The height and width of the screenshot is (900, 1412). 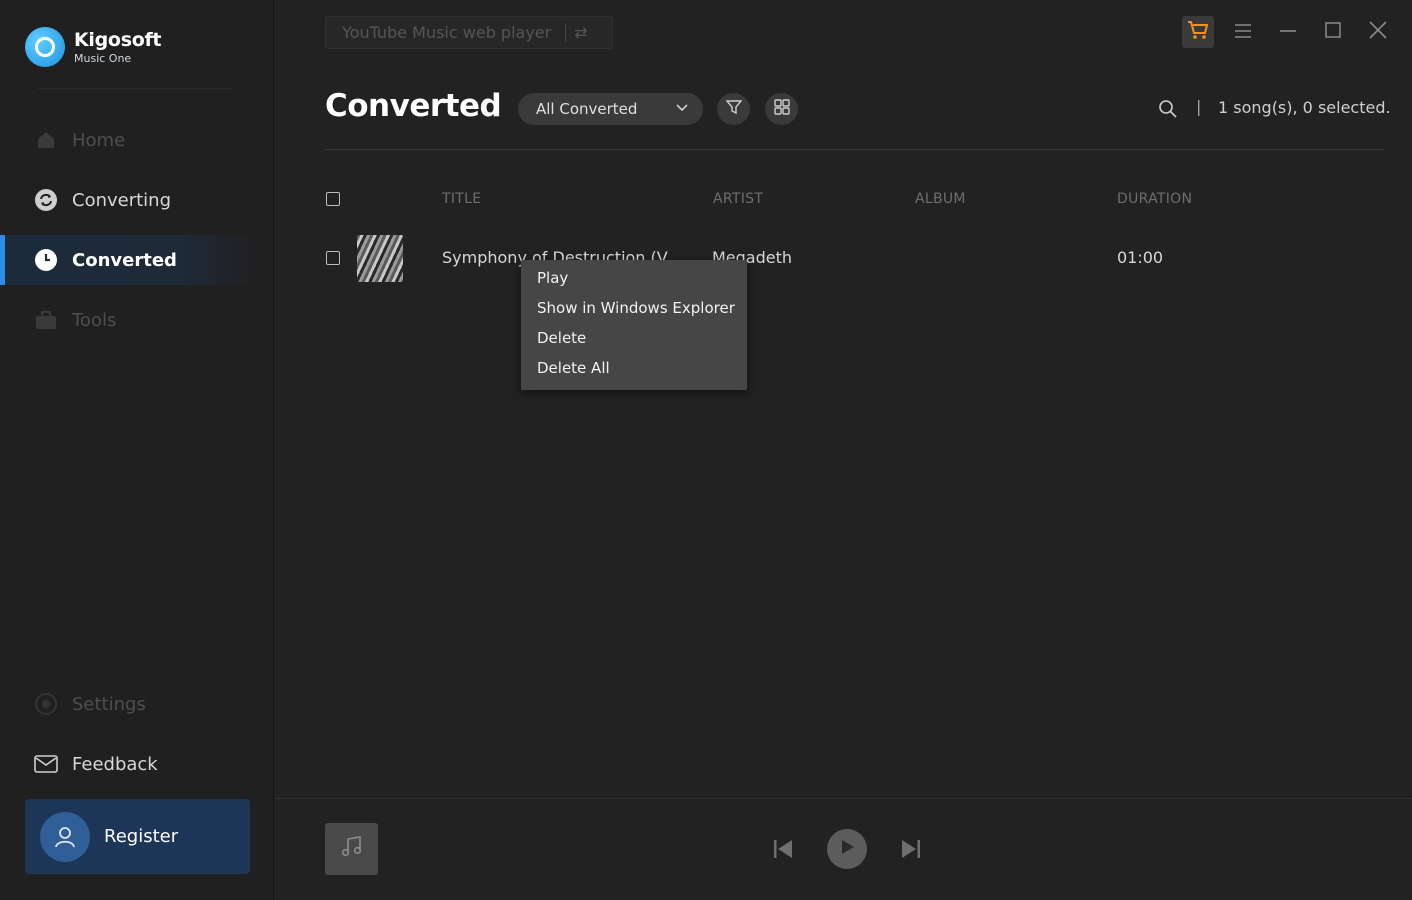 I want to click on clock-icon, so click(x=46, y=260).